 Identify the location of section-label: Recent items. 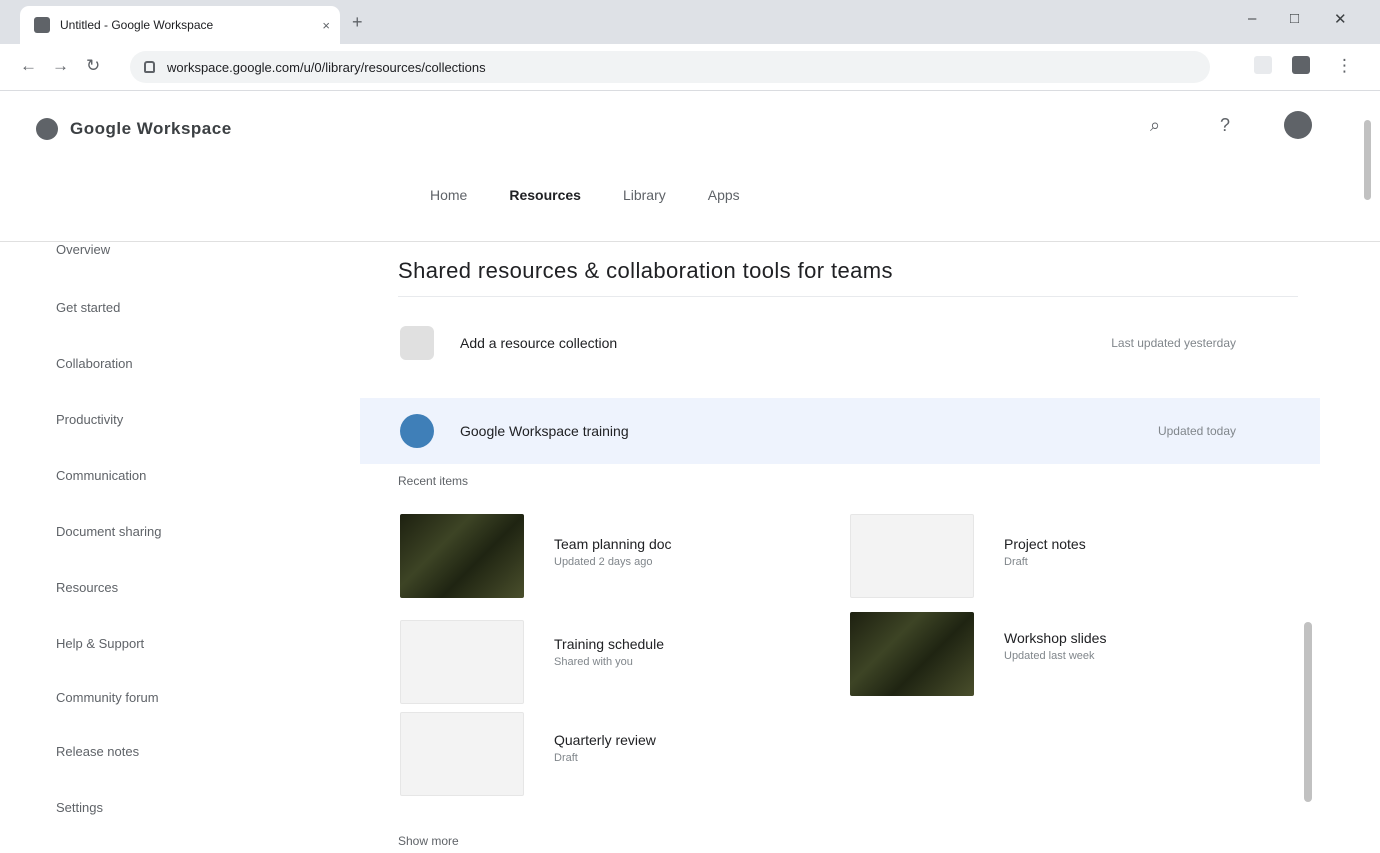
(433, 481).